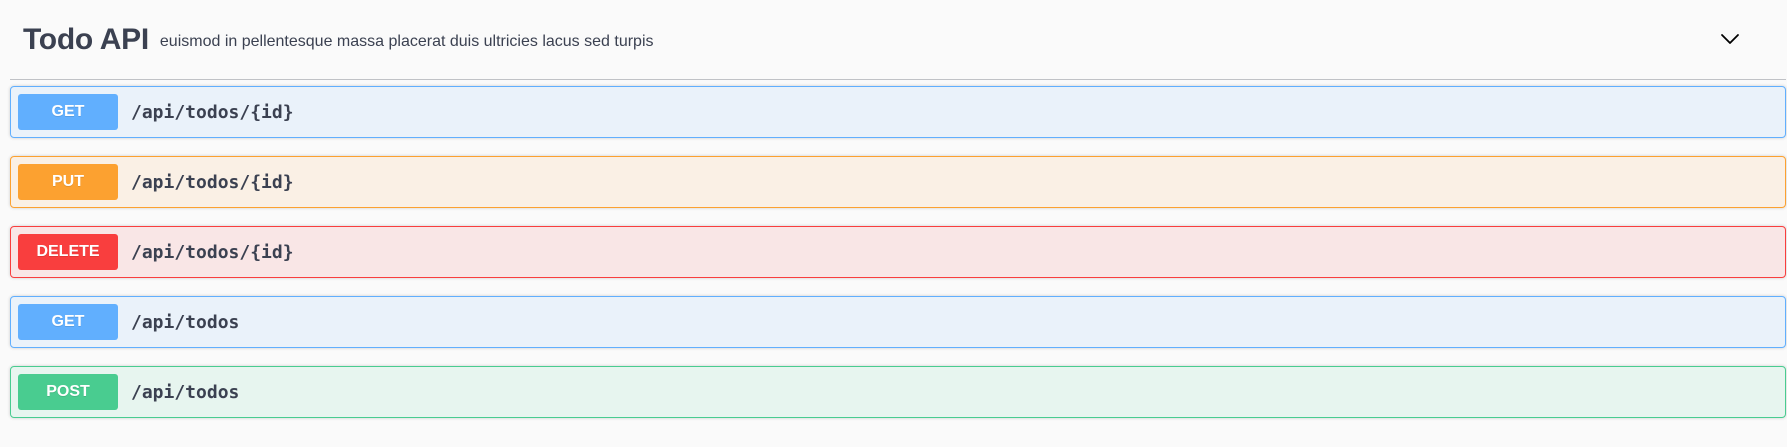 The height and width of the screenshot is (447, 1787). Describe the element at coordinates (1730, 39) in the screenshot. I see `chevron-down-icon` at that location.